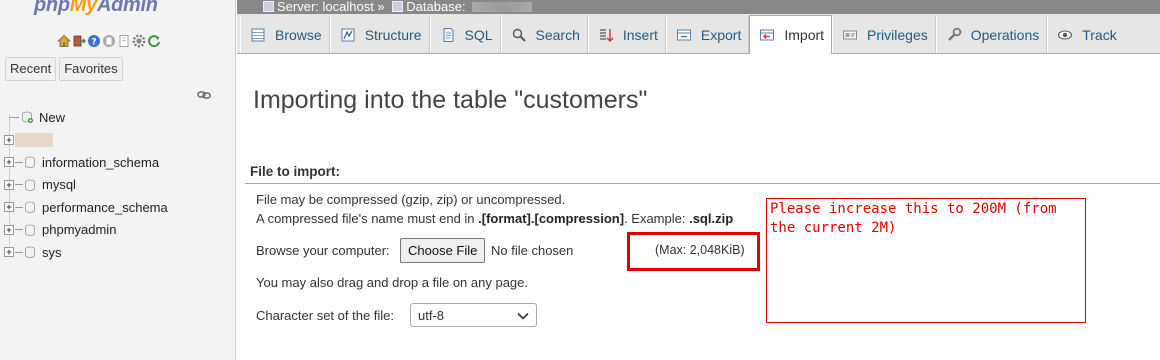  What do you see at coordinates (204, 95) in the screenshot?
I see `link-icon` at bounding box center [204, 95].